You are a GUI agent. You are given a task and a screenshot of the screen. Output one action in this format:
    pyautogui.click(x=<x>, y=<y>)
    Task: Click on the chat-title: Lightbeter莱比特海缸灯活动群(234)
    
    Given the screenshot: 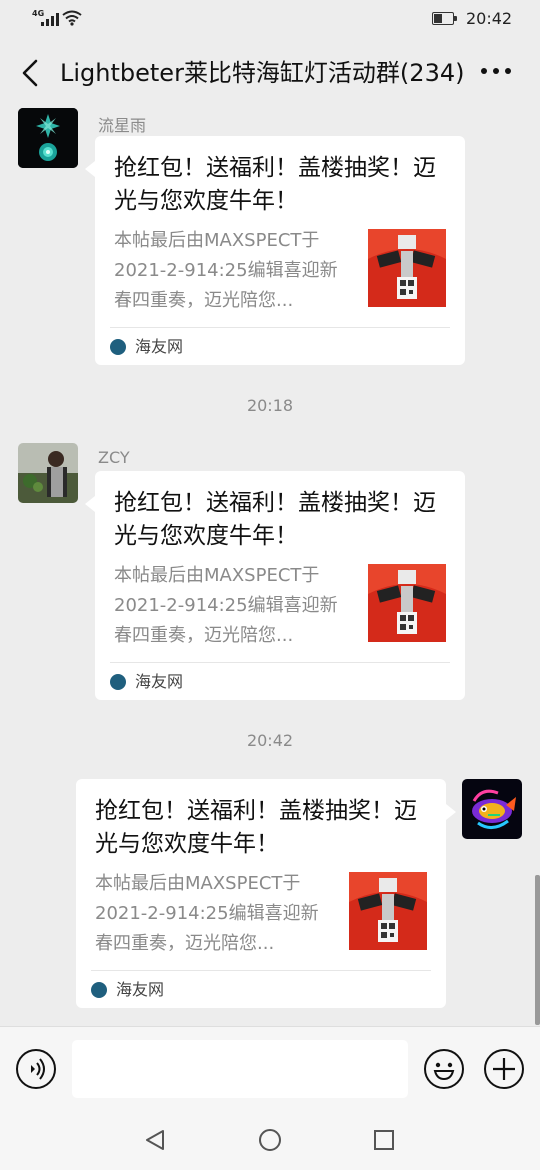 What is the action you would take?
    pyautogui.click(x=262, y=73)
    